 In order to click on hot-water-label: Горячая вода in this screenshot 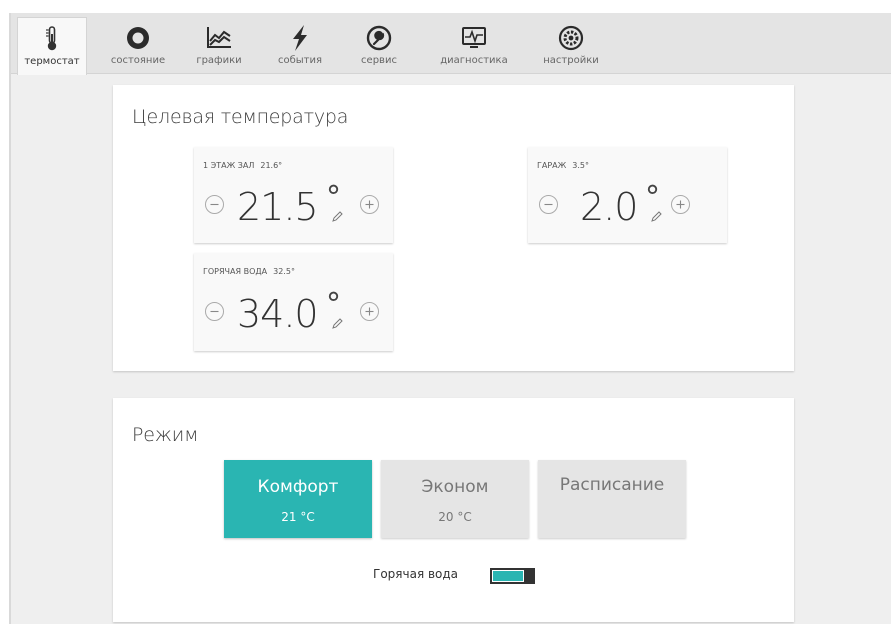, I will do `click(416, 574)`.